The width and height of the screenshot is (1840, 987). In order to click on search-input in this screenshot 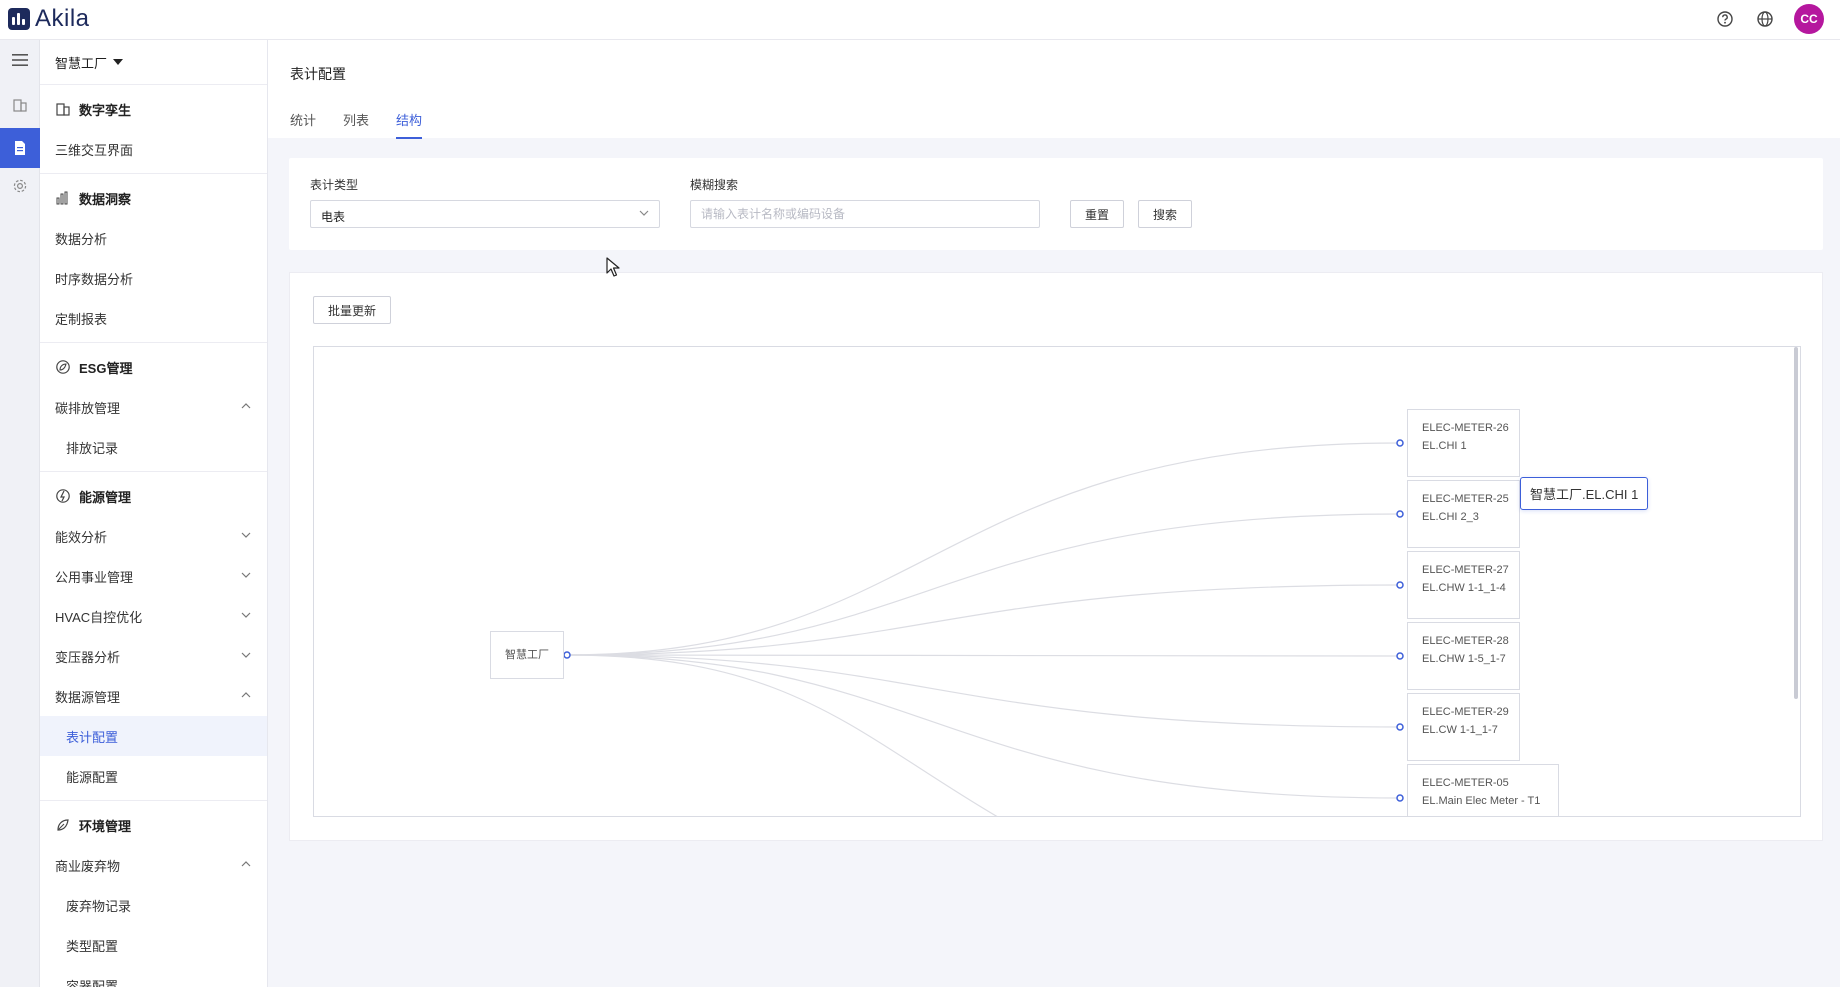, I will do `click(865, 214)`.